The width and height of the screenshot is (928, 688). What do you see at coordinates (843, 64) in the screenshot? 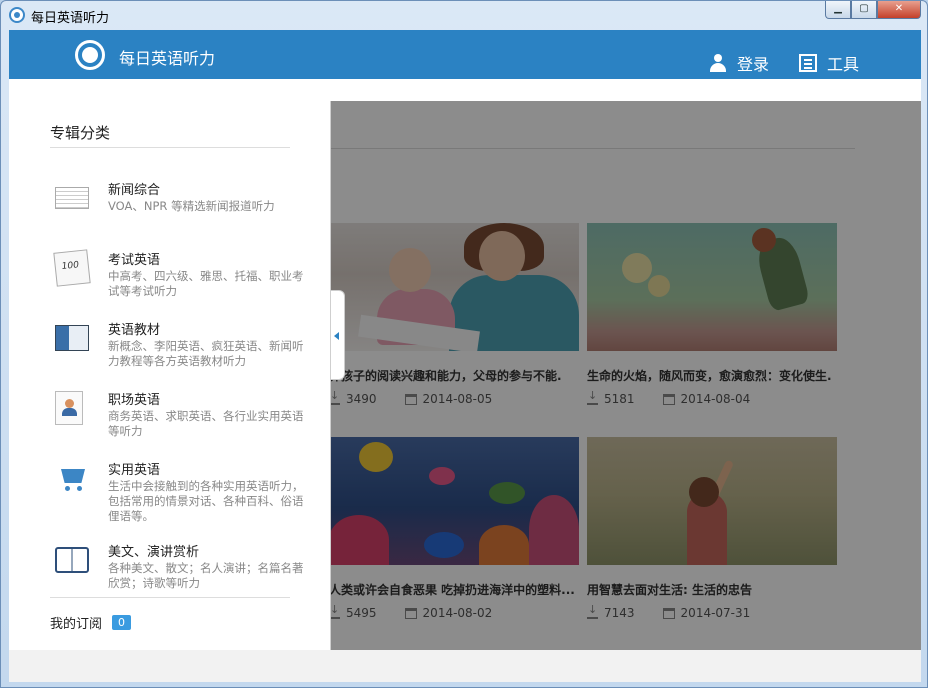
I see `tools-label: 工具` at bounding box center [843, 64].